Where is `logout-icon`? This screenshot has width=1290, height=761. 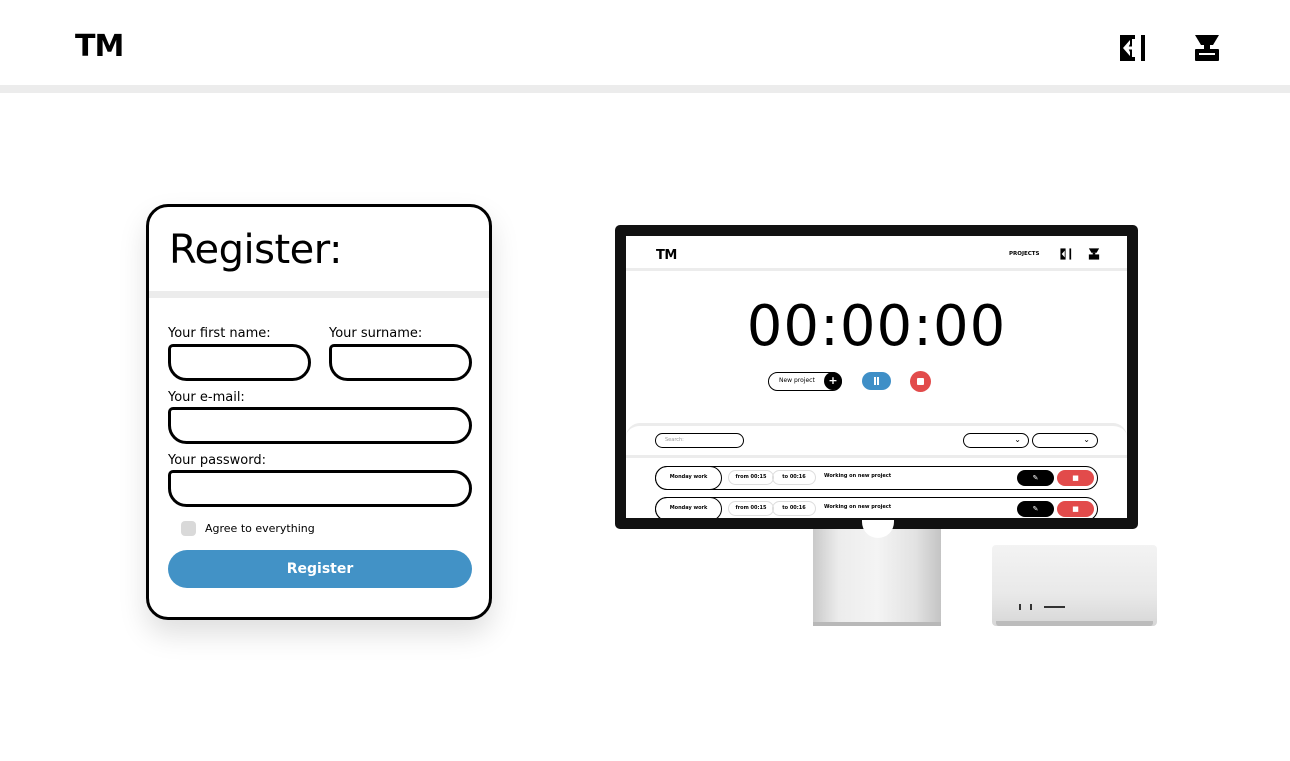
logout-icon is located at coordinates (1133, 48).